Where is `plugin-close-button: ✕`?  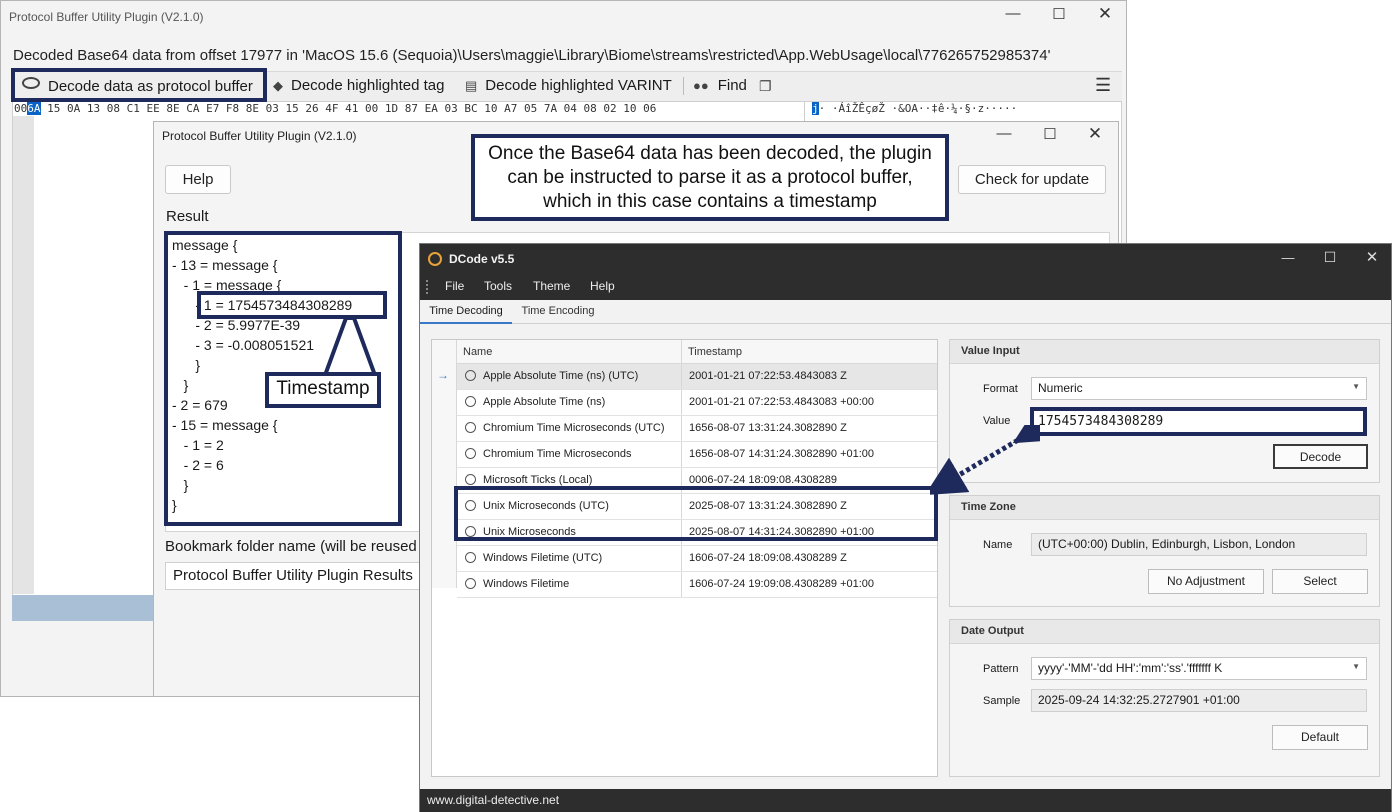
plugin-close-button: ✕ is located at coordinates (1095, 134).